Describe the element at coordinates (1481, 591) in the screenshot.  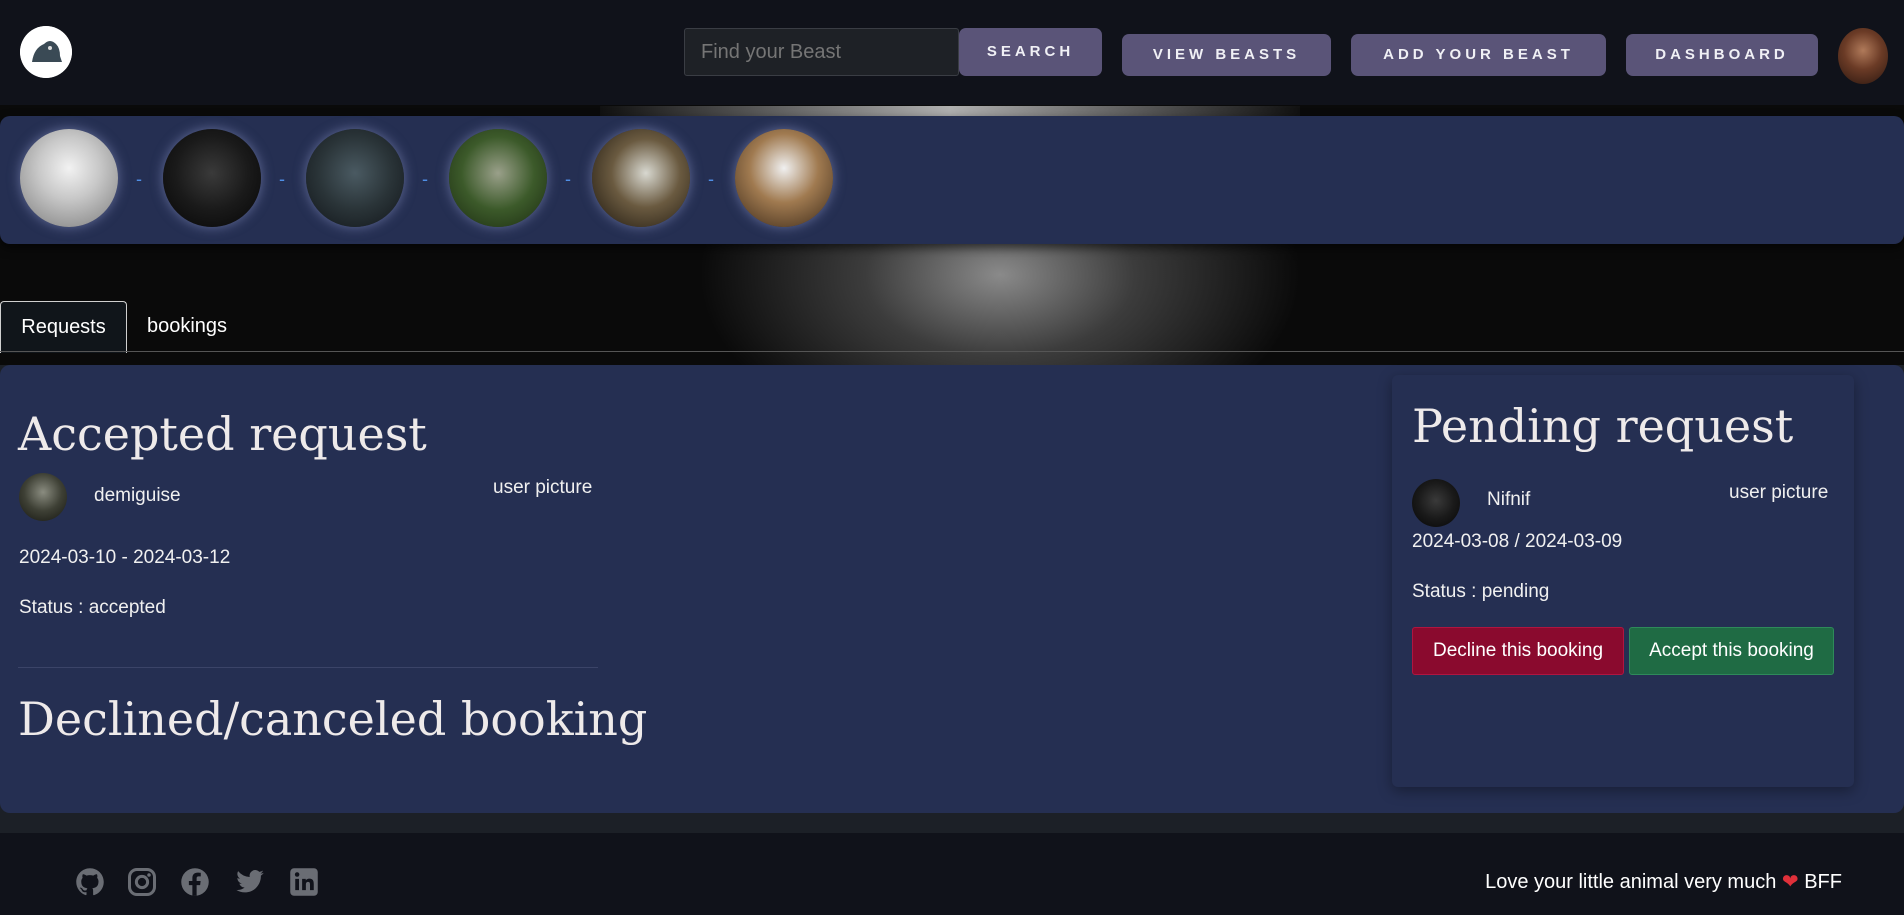
I see `pending-status: Status : pending` at that location.